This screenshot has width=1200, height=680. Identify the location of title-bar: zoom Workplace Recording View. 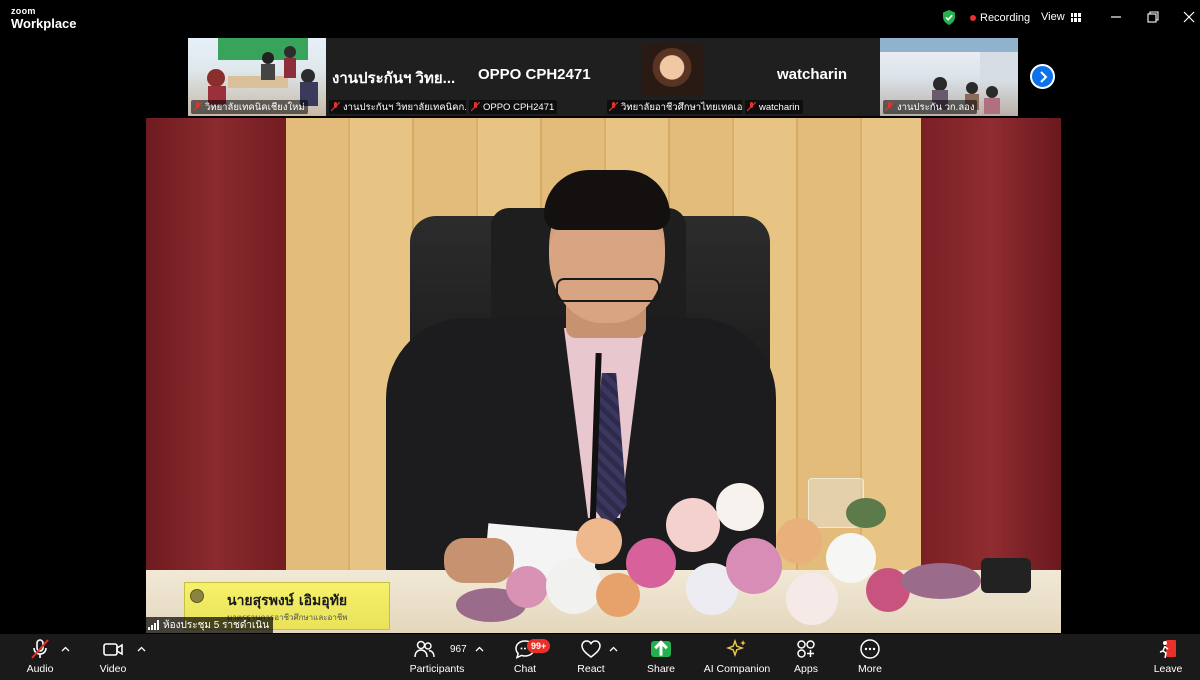
(600, 18).